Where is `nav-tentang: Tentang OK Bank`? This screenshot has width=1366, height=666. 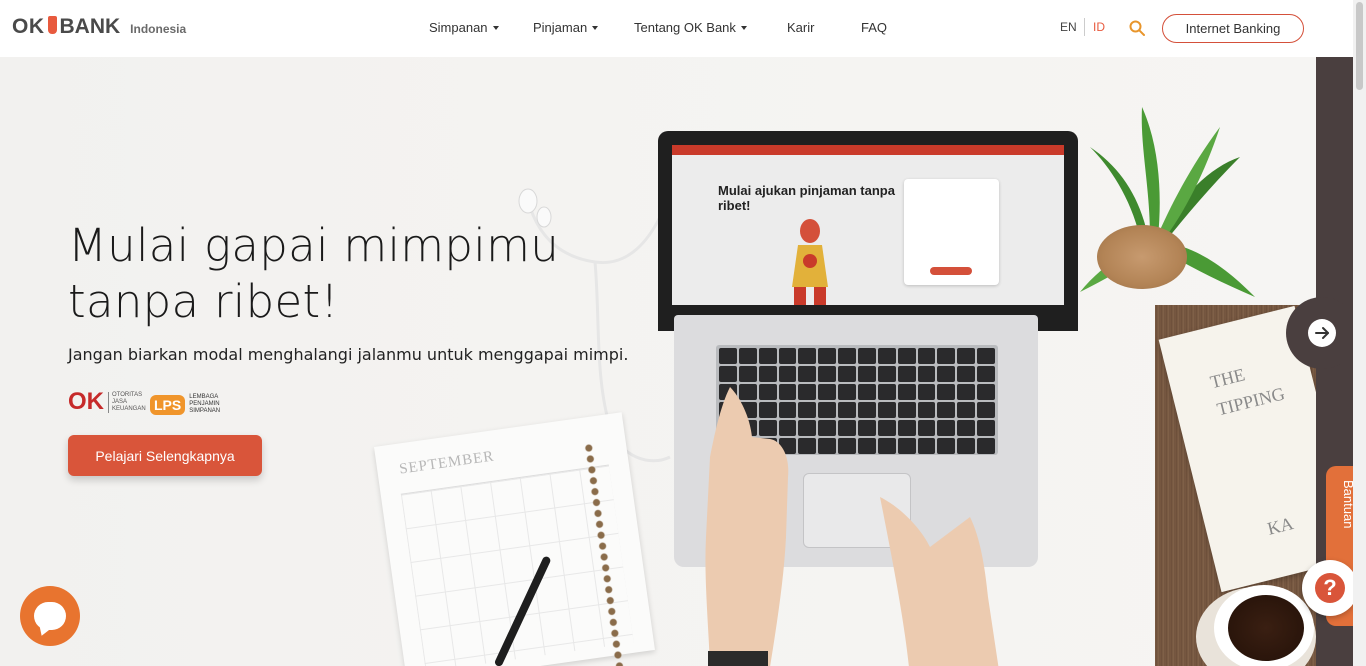
nav-tentang: Tentang OK Bank is located at coordinates (690, 27).